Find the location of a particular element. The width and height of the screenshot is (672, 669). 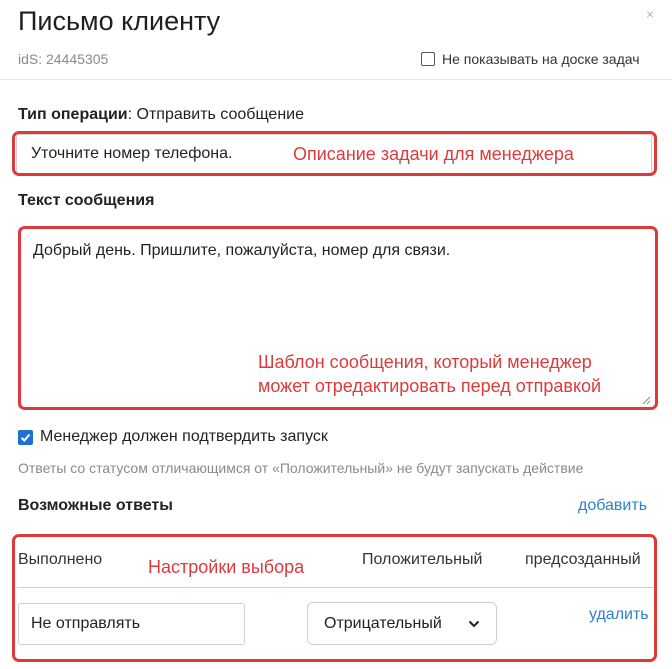

hide-from-board-checkbox: Не показывать на доске задач is located at coordinates (530, 59).